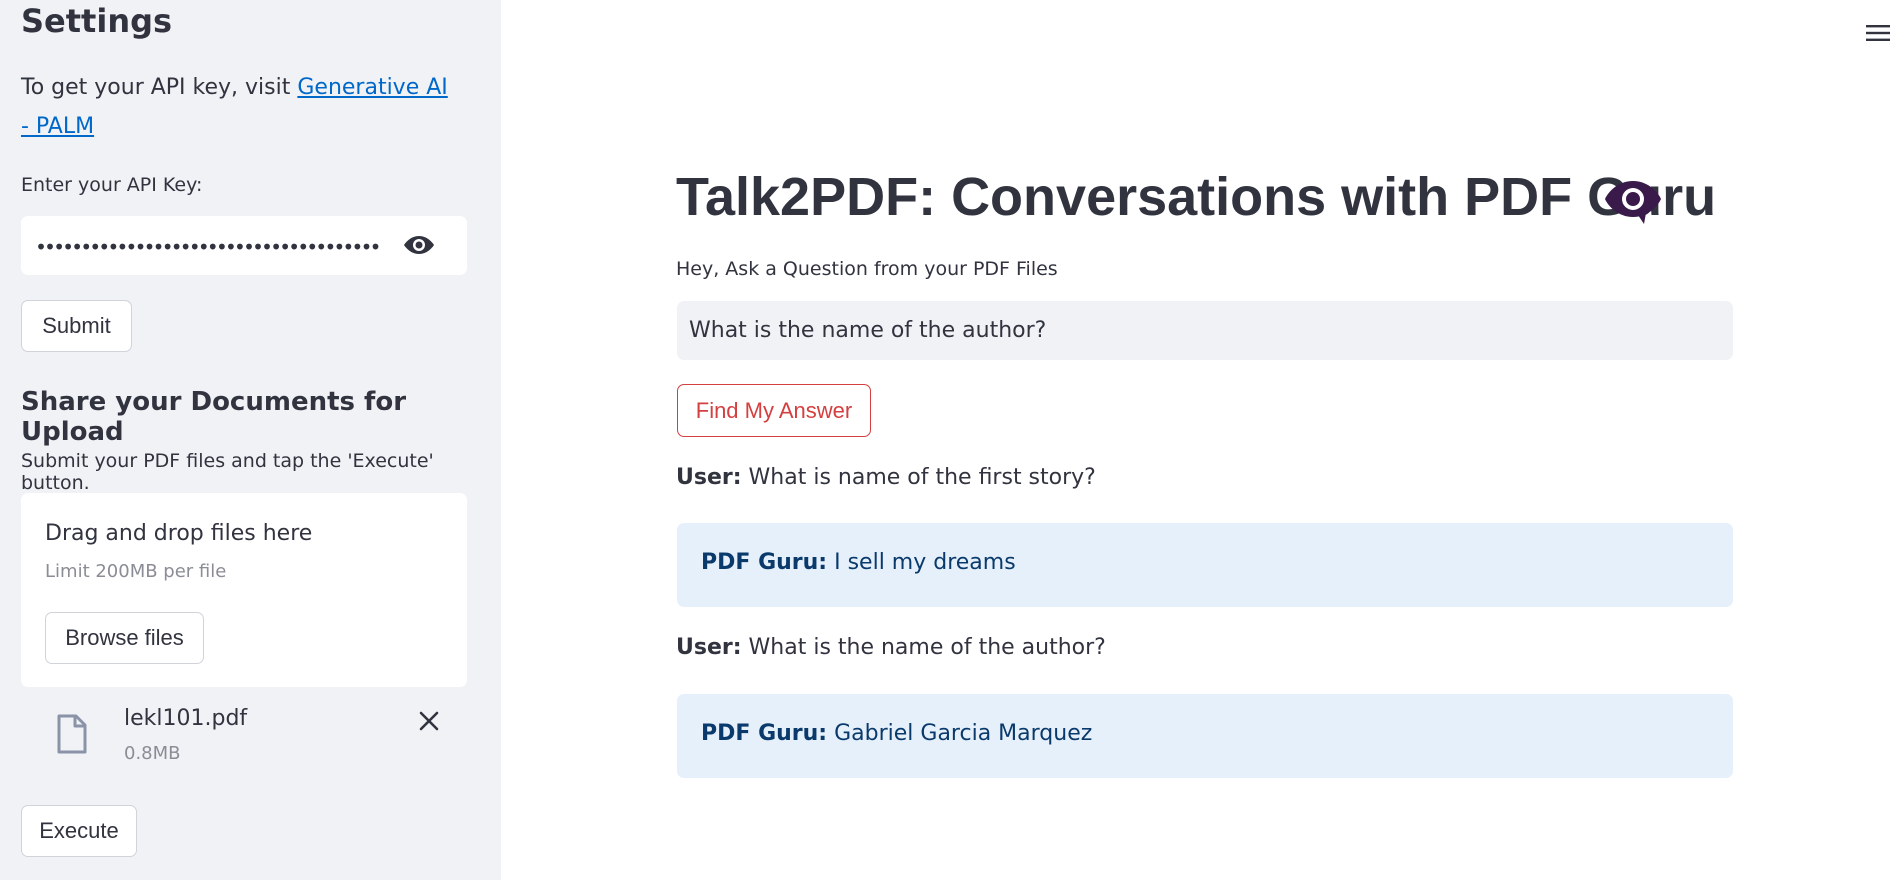 This screenshot has height=880, width=1904. What do you see at coordinates (112, 185) in the screenshot?
I see `api-key-label: Enter your API Key:` at bounding box center [112, 185].